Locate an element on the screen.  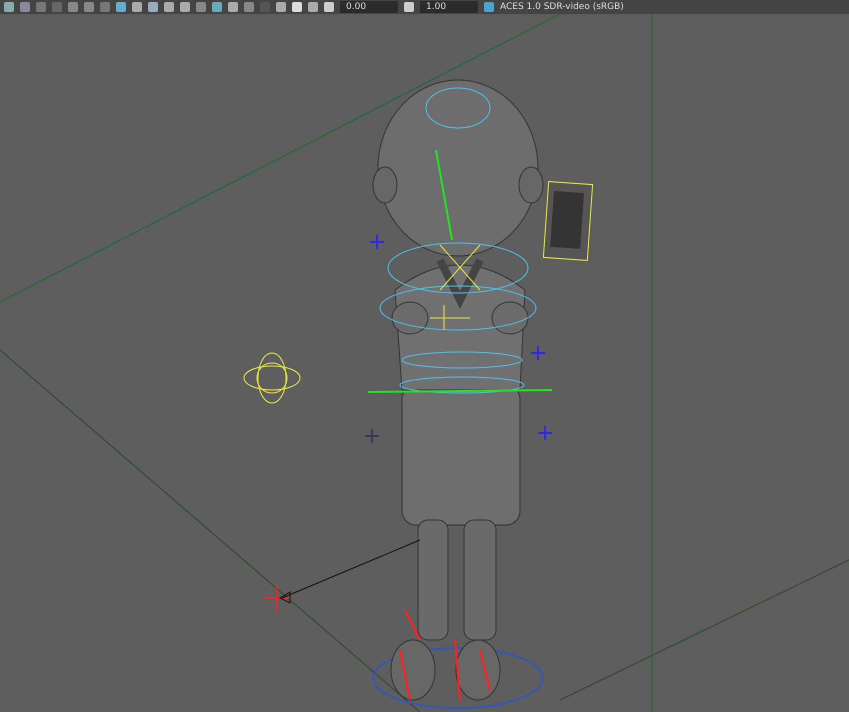
locator-control-icon is located at coordinates (272, 378).